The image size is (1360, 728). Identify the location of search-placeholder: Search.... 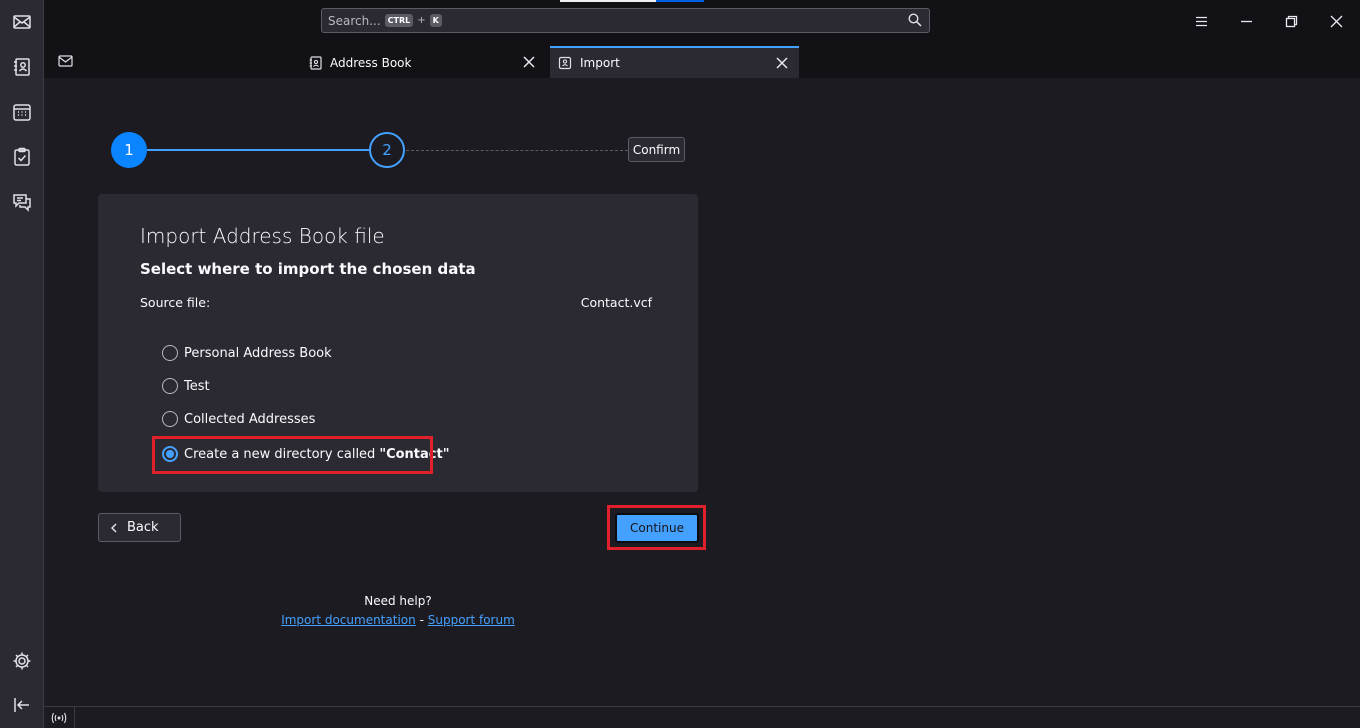
(354, 20).